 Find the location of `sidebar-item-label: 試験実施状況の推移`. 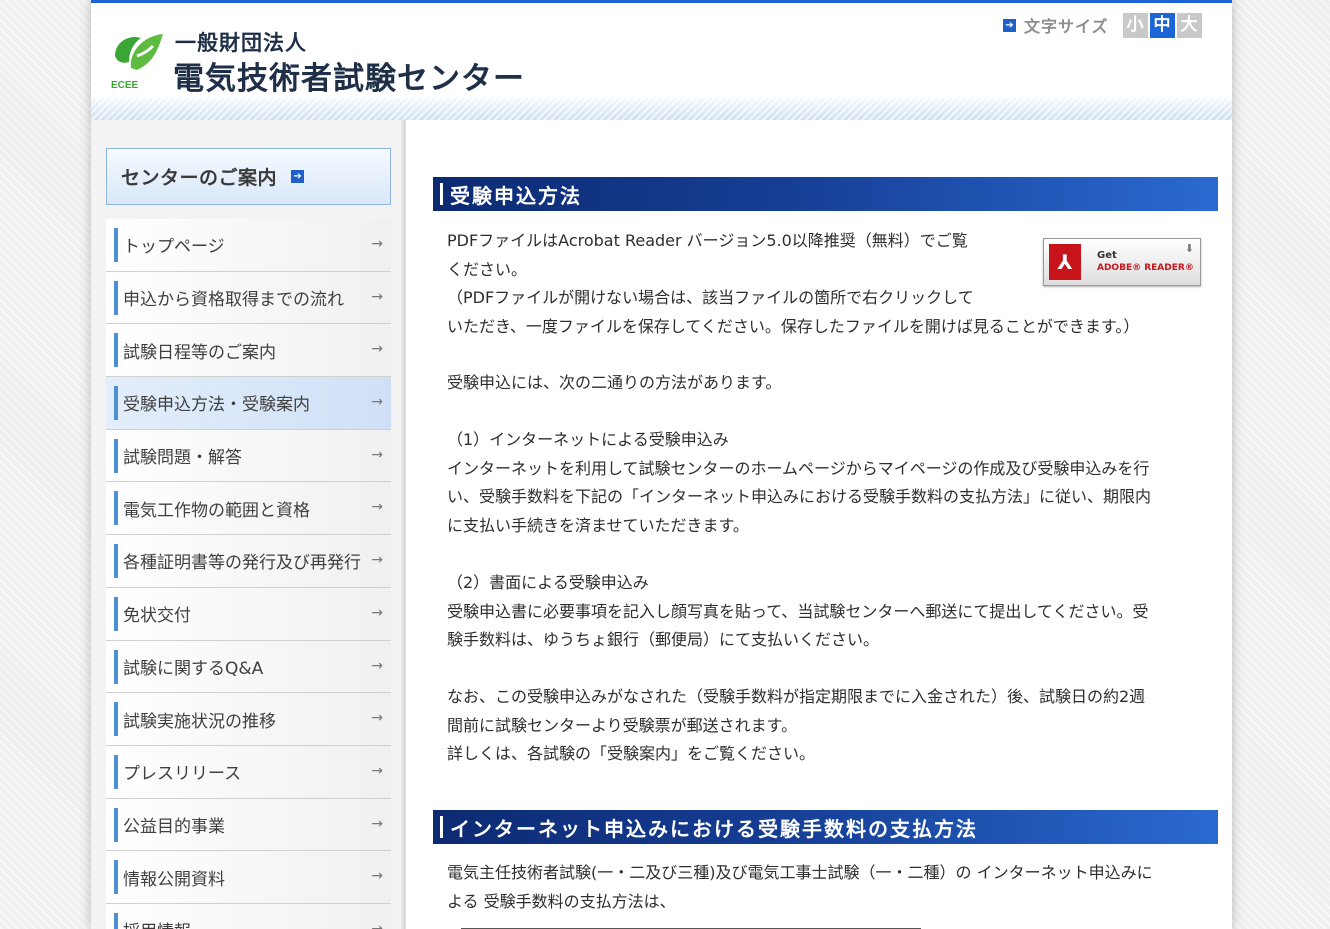

sidebar-item-label: 試験実施状況の推移 is located at coordinates (199, 721).